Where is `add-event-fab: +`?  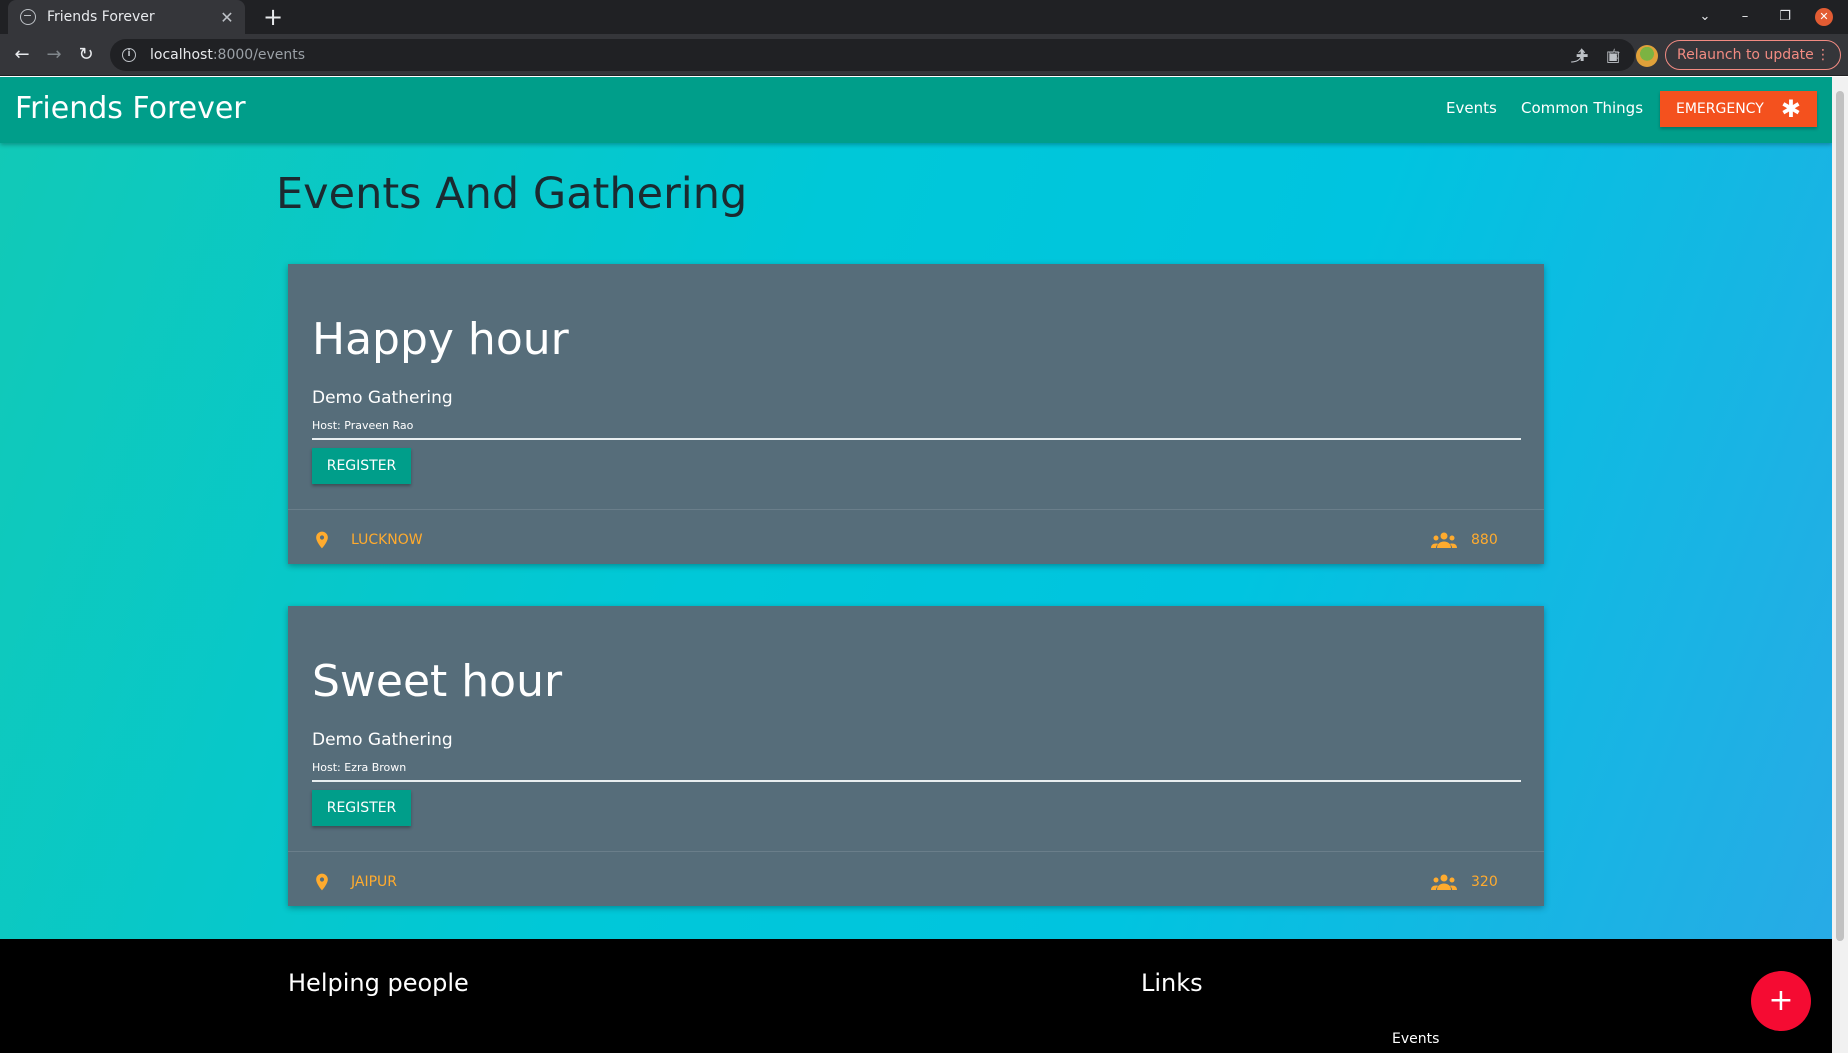 add-event-fab: + is located at coordinates (1781, 1001).